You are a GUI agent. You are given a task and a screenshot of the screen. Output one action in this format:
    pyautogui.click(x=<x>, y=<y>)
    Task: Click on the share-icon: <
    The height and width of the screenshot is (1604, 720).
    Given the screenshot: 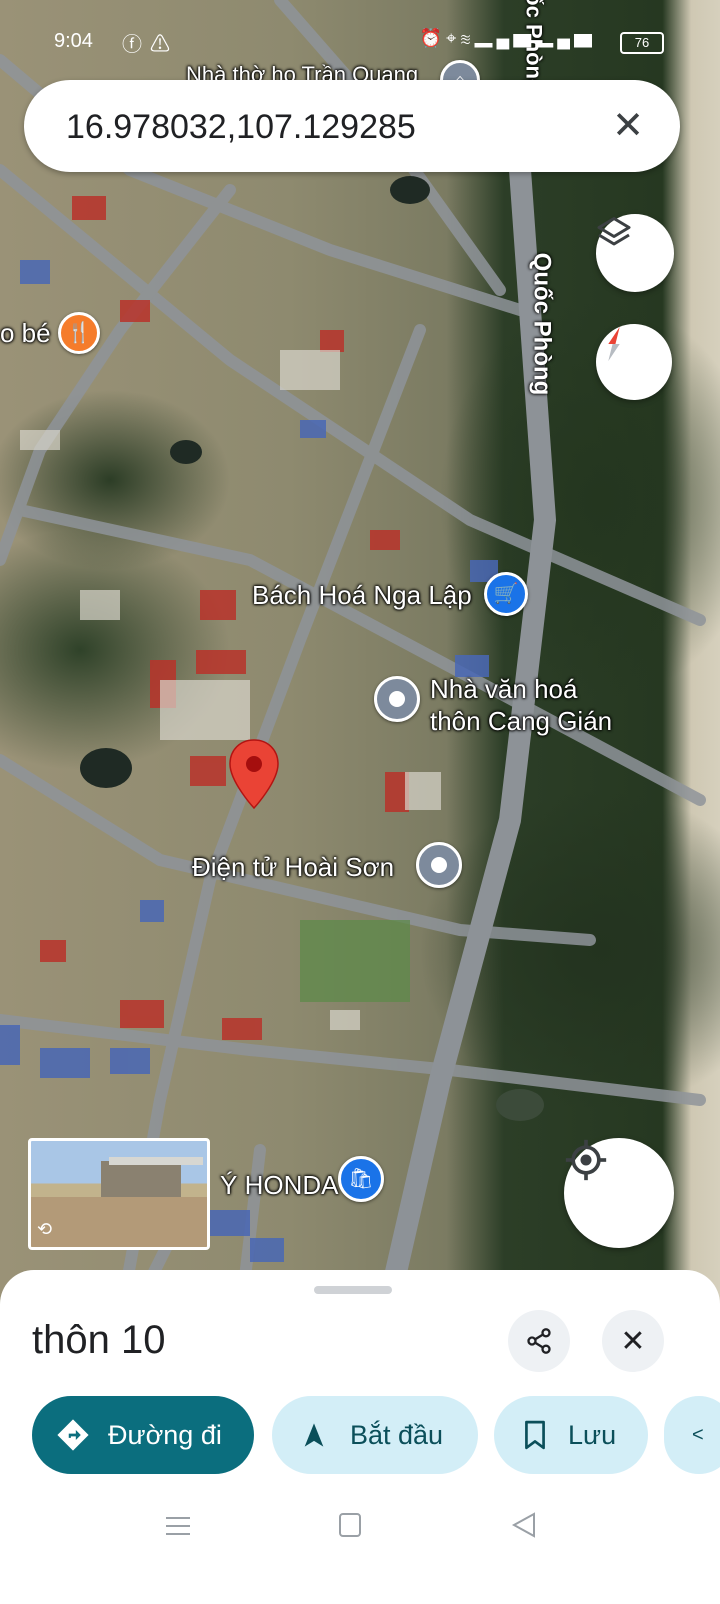 What is the action you would take?
    pyautogui.click(x=698, y=1434)
    